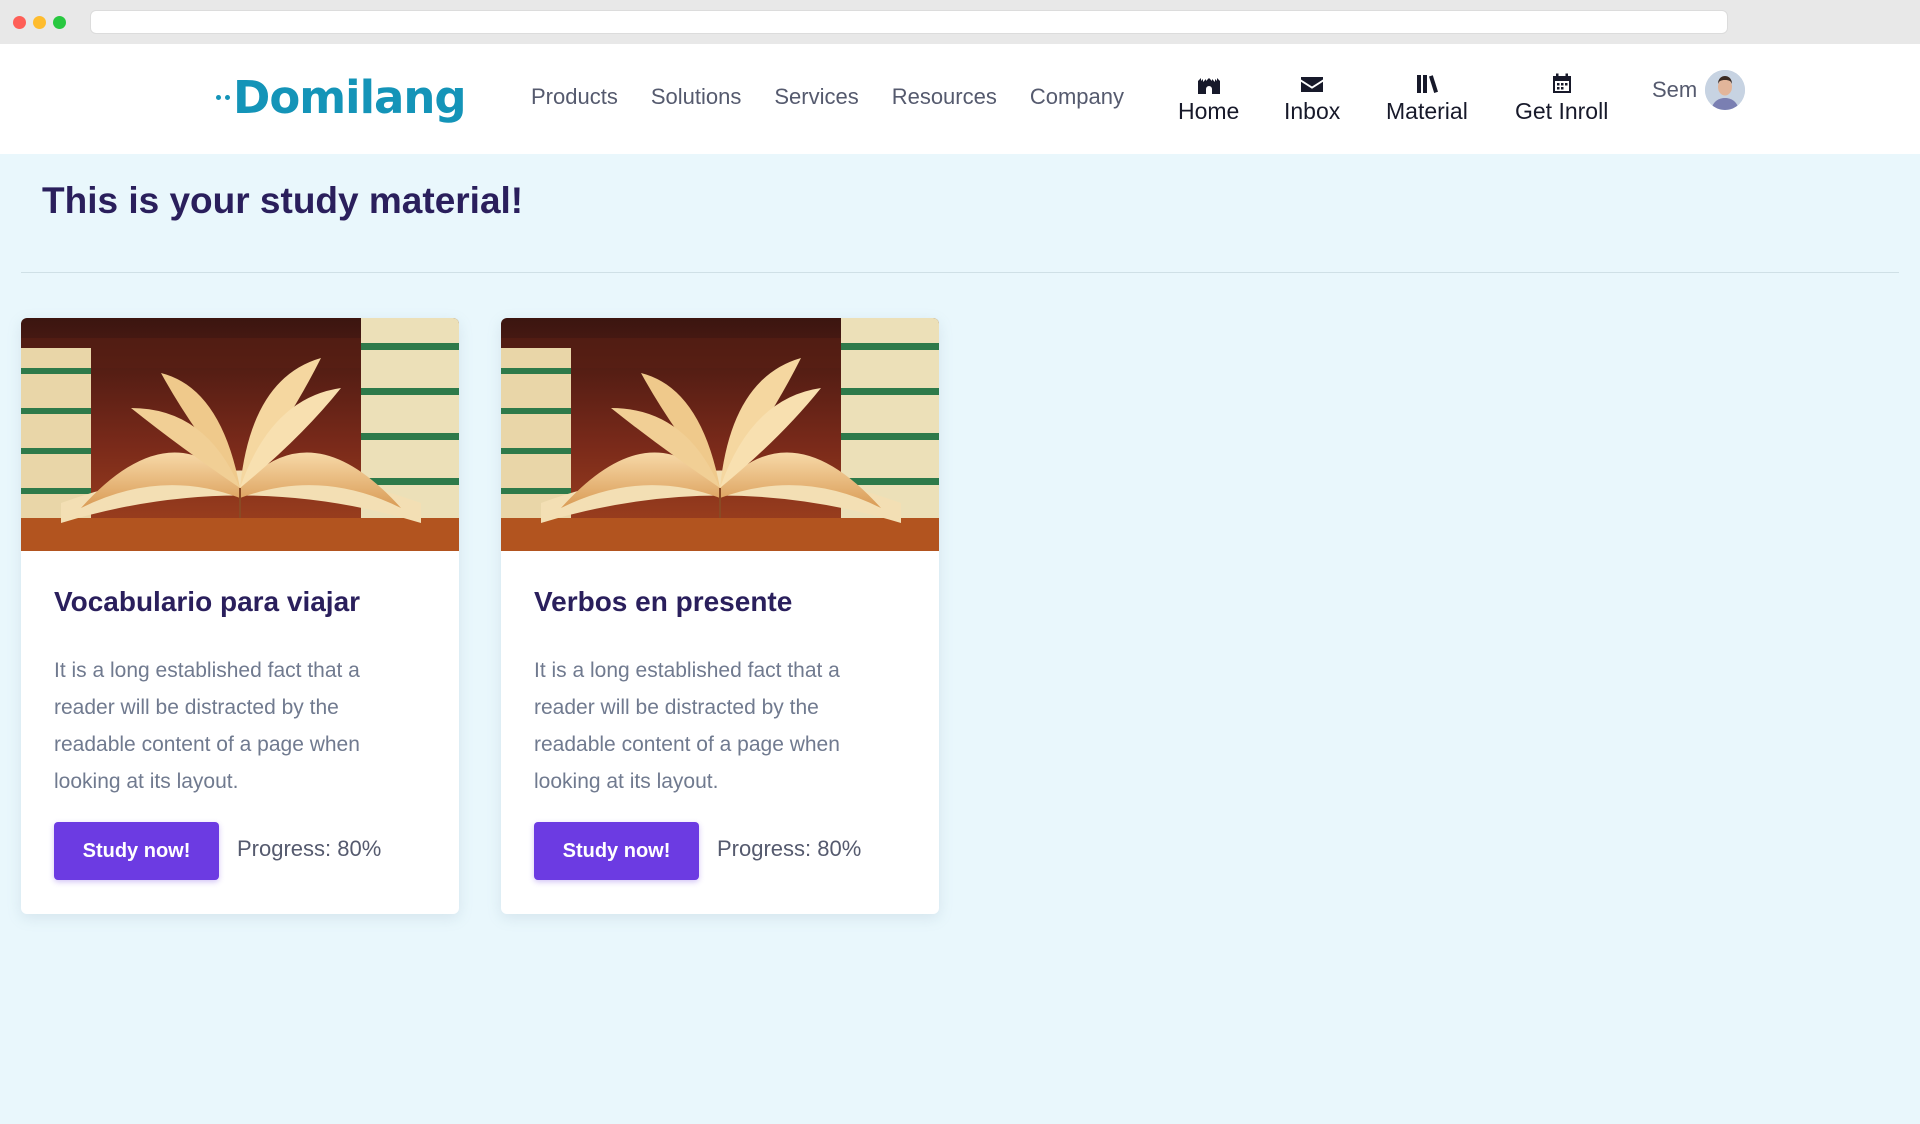 This screenshot has height=1124, width=1920. Describe the element at coordinates (1561, 83) in the screenshot. I see `calendar-icon` at that location.